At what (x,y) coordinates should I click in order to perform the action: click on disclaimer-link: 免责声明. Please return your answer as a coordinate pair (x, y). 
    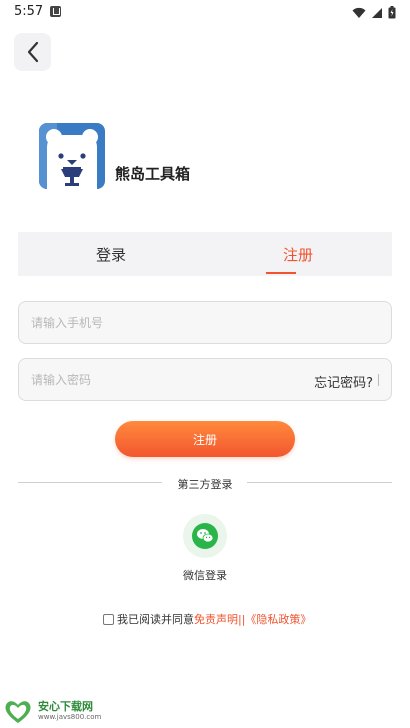
    Looking at the image, I should click on (216, 619).